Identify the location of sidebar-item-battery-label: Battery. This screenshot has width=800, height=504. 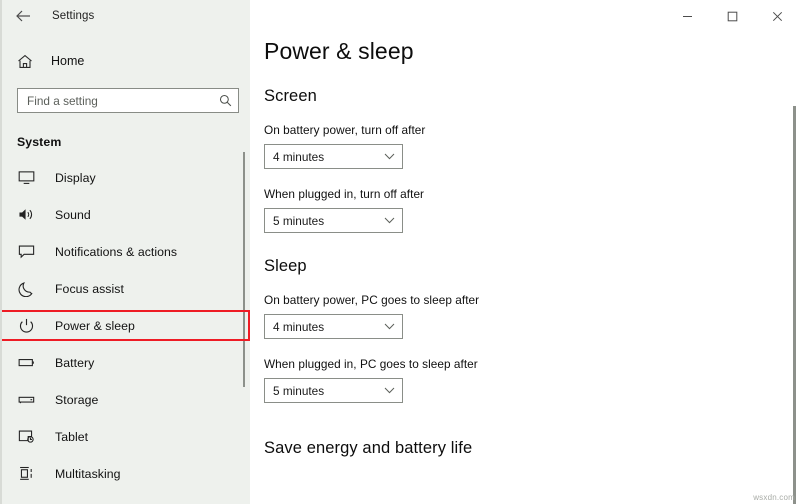
(75, 362).